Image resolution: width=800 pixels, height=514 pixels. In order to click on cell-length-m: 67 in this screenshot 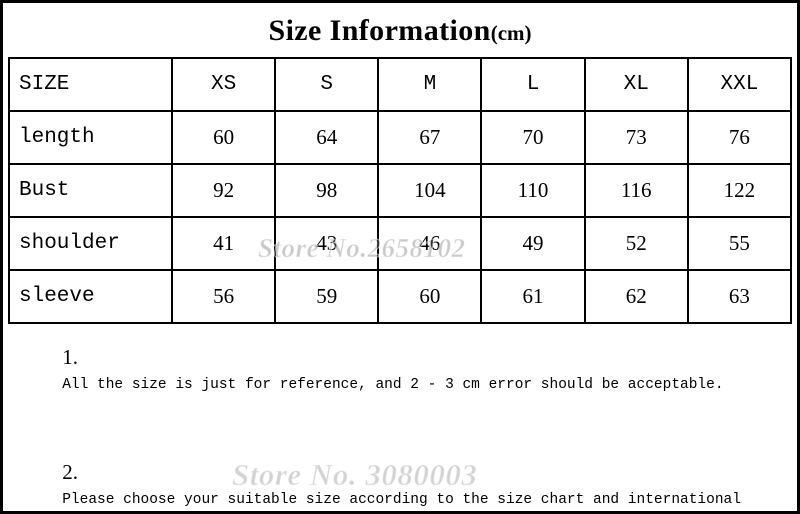, I will do `click(430, 137)`.